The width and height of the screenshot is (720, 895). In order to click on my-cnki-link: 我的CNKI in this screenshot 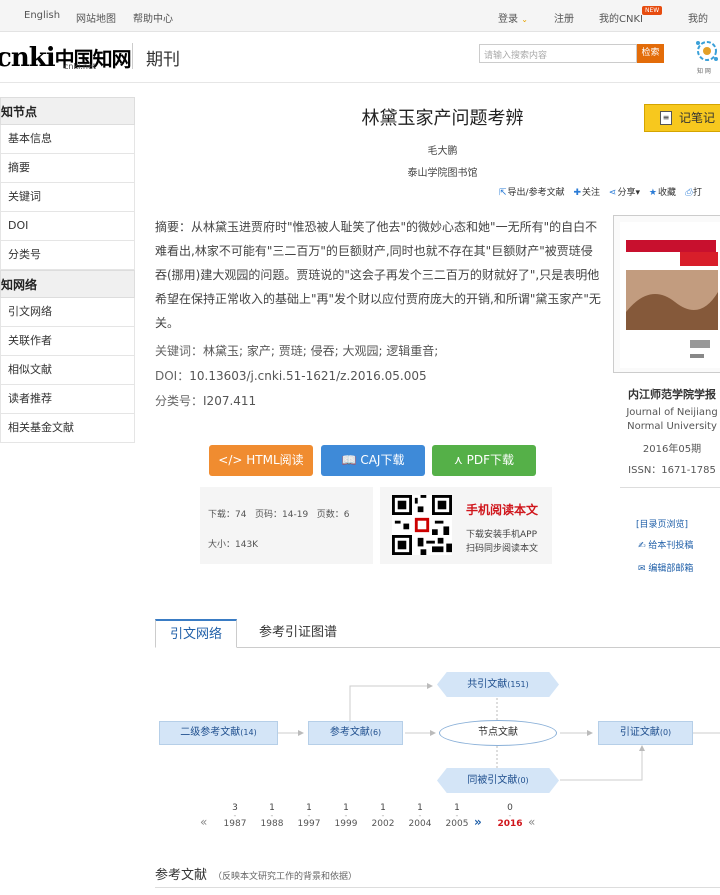, I will do `click(621, 17)`.